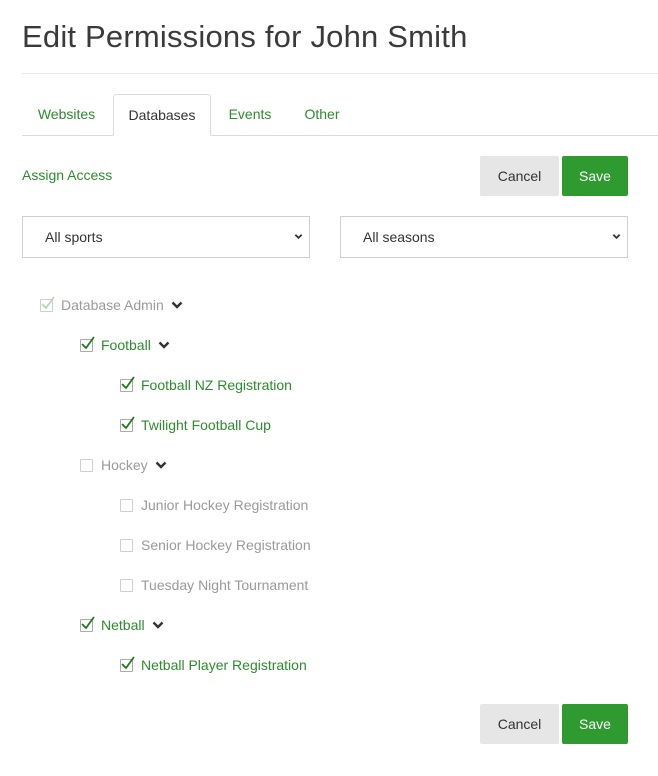  I want to click on assign-access-link: Assign Access, so click(67, 175).